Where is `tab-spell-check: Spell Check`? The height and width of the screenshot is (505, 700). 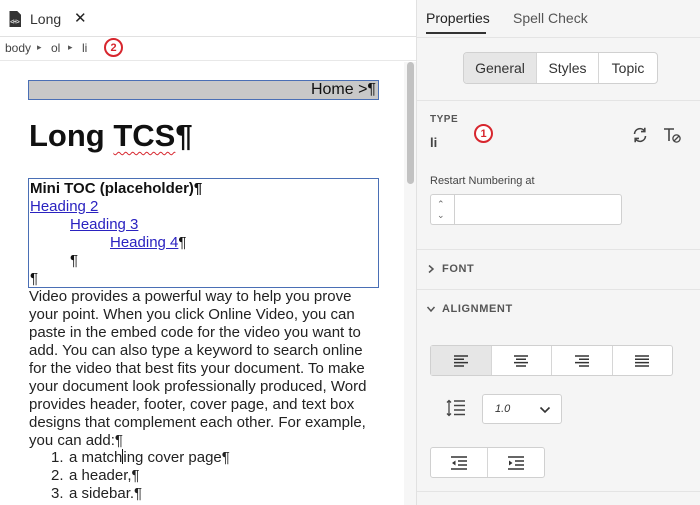 tab-spell-check: Spell Check is located at coordinates (550, 18).